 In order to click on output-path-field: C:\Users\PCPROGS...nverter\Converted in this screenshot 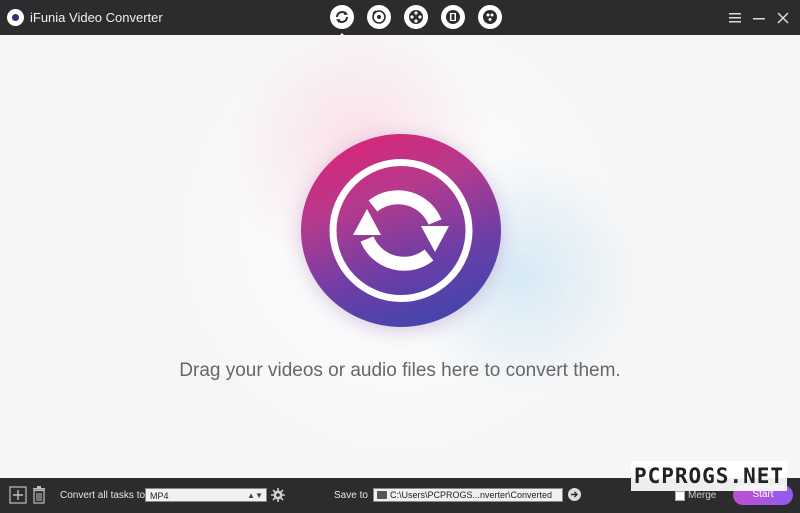, I will do `click(468, 495)`.